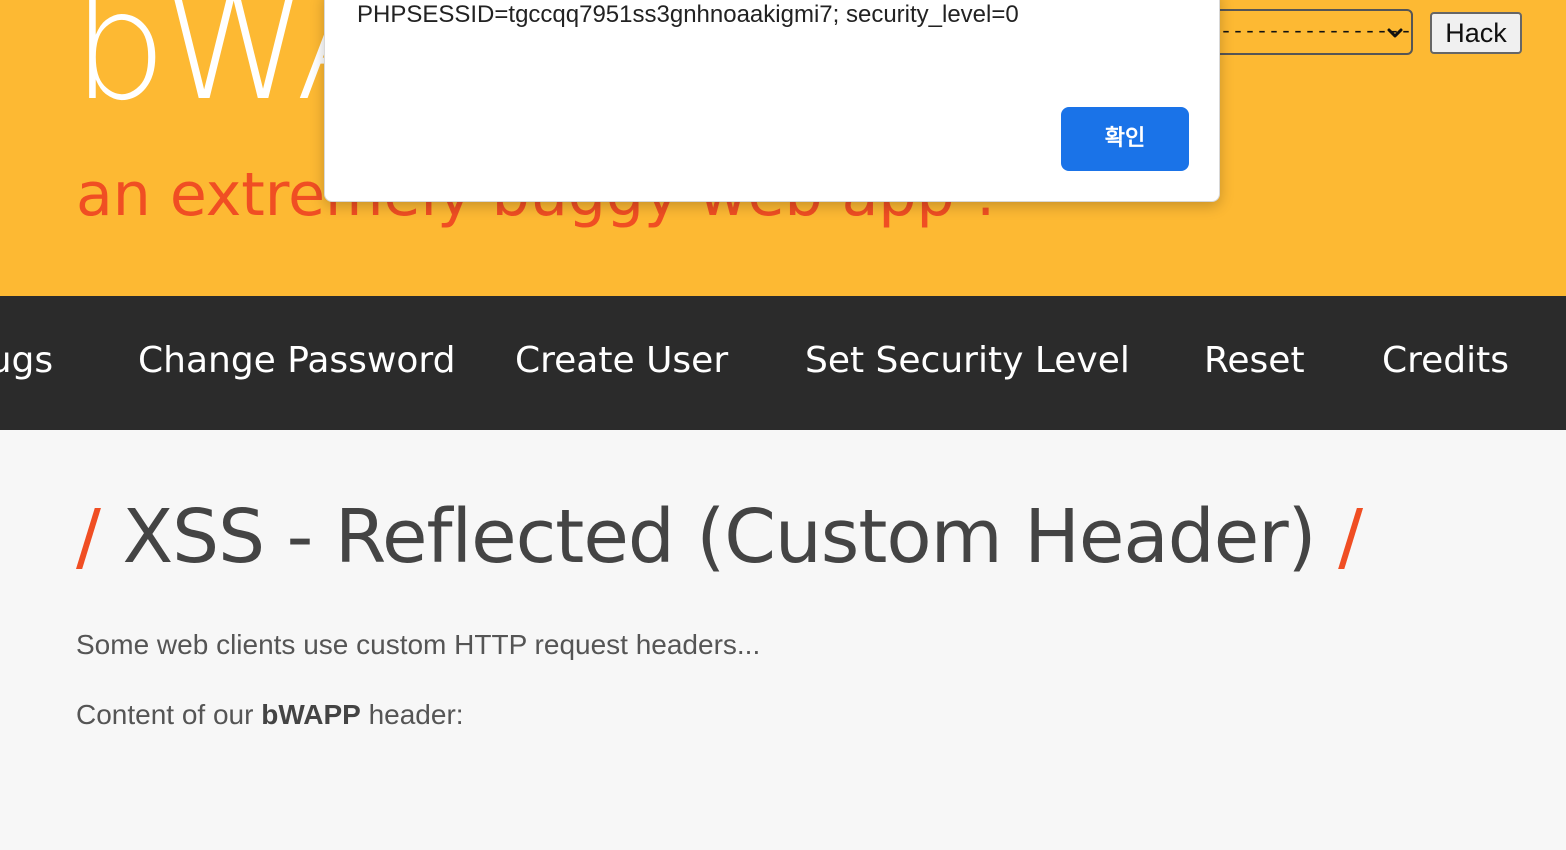 This screenshot has width=1566, height=850. What do you see at coordinates (1445, 361) in the screenshot?
I see `nav-item-credits: Credits` at bounding box center [1445, 361].